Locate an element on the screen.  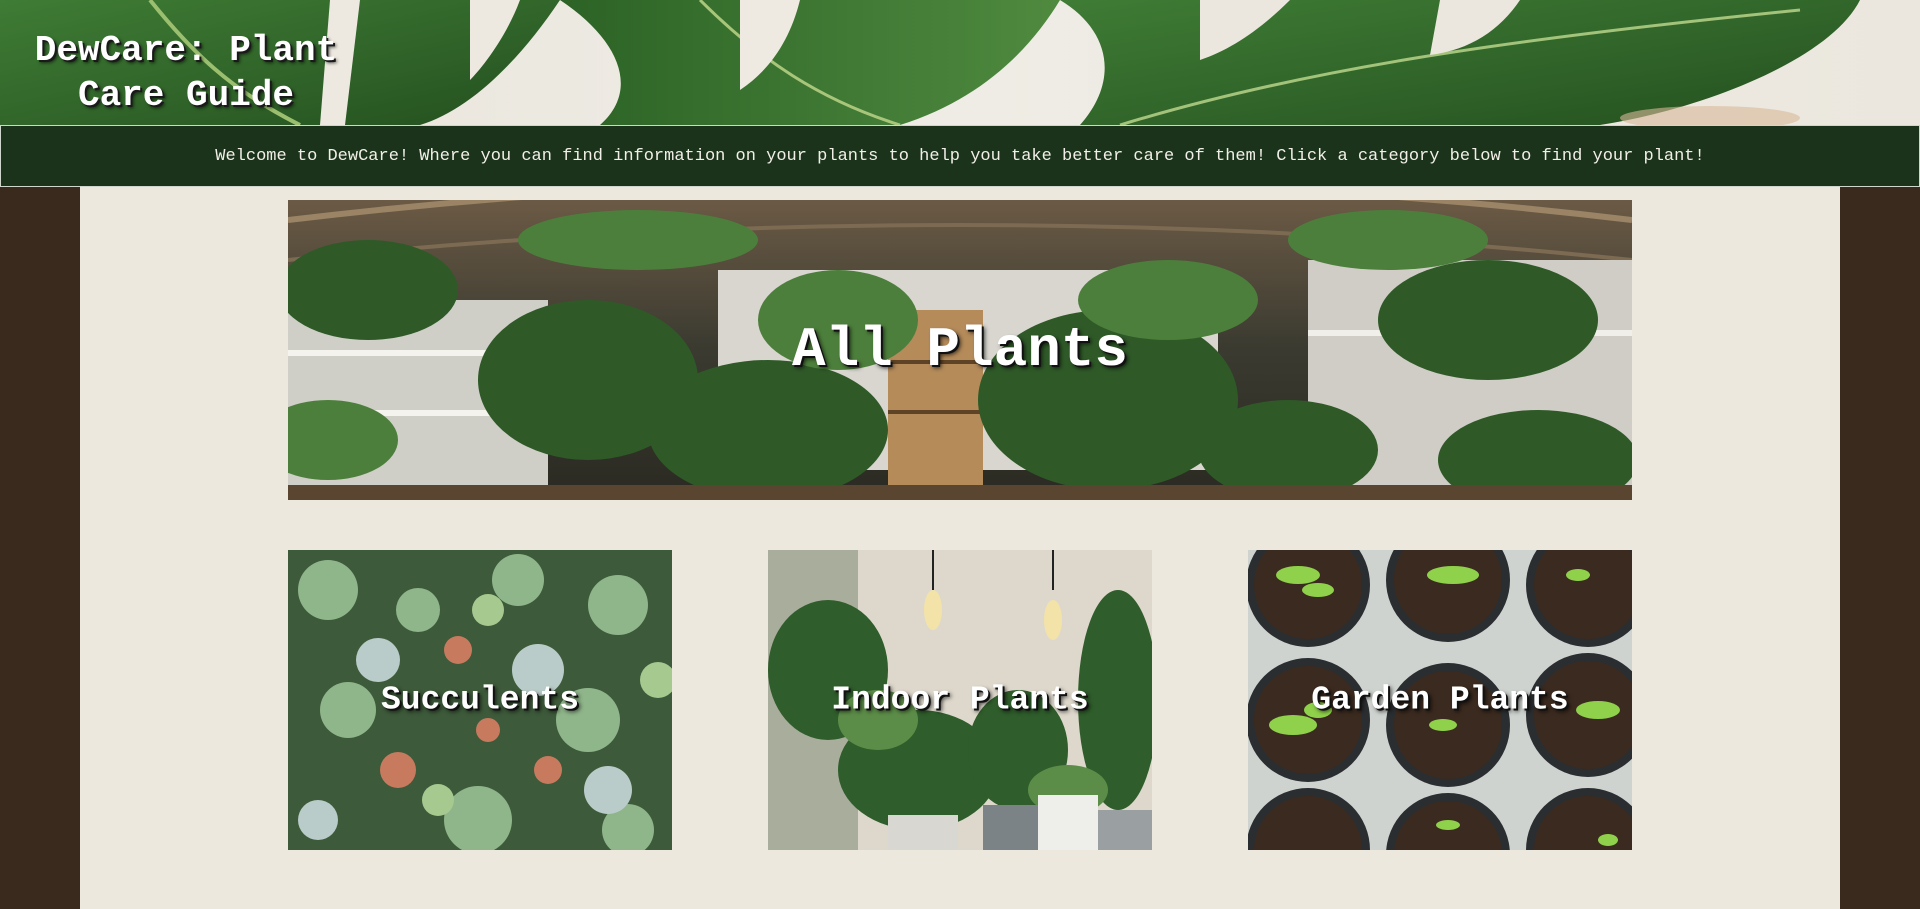
all-plants-label: All Plants is located at coordinates (960, 350).